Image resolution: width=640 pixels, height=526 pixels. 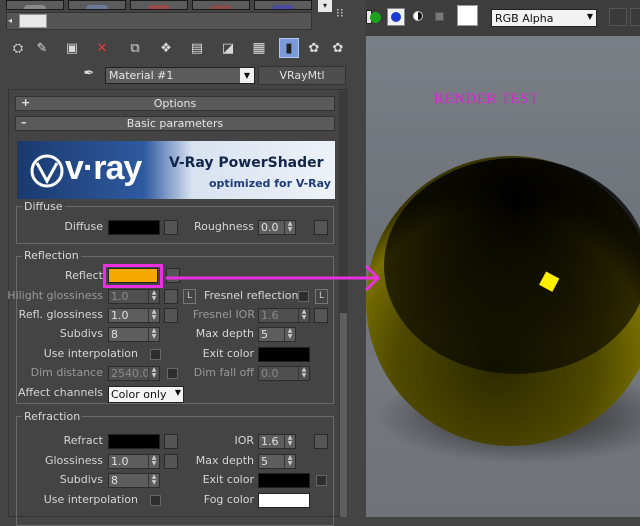 I want to click on hilight-map-button, so click(x=171, y=296).